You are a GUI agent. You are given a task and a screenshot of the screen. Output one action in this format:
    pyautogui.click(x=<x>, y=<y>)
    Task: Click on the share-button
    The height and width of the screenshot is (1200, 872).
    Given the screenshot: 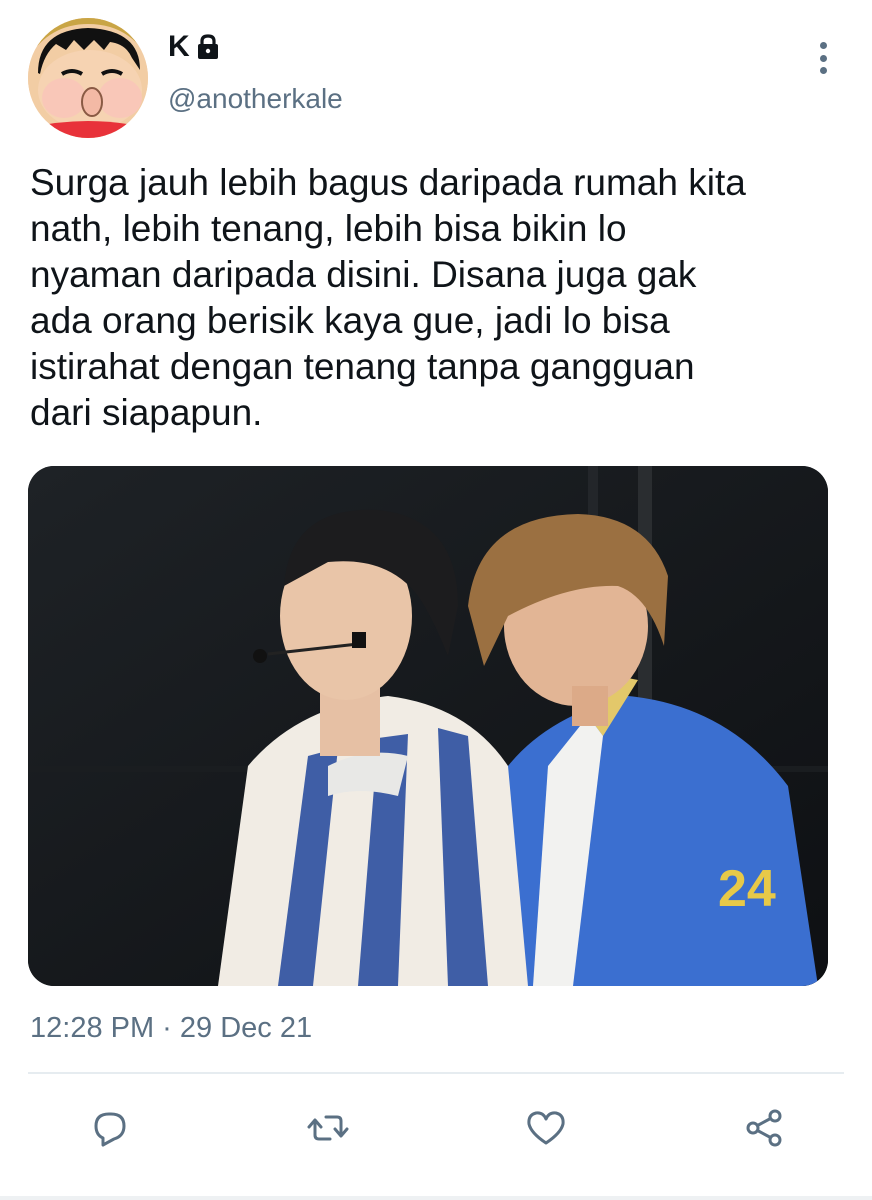 What is the action you would take?
    pyautogui.click(x=764, y=1128)
    